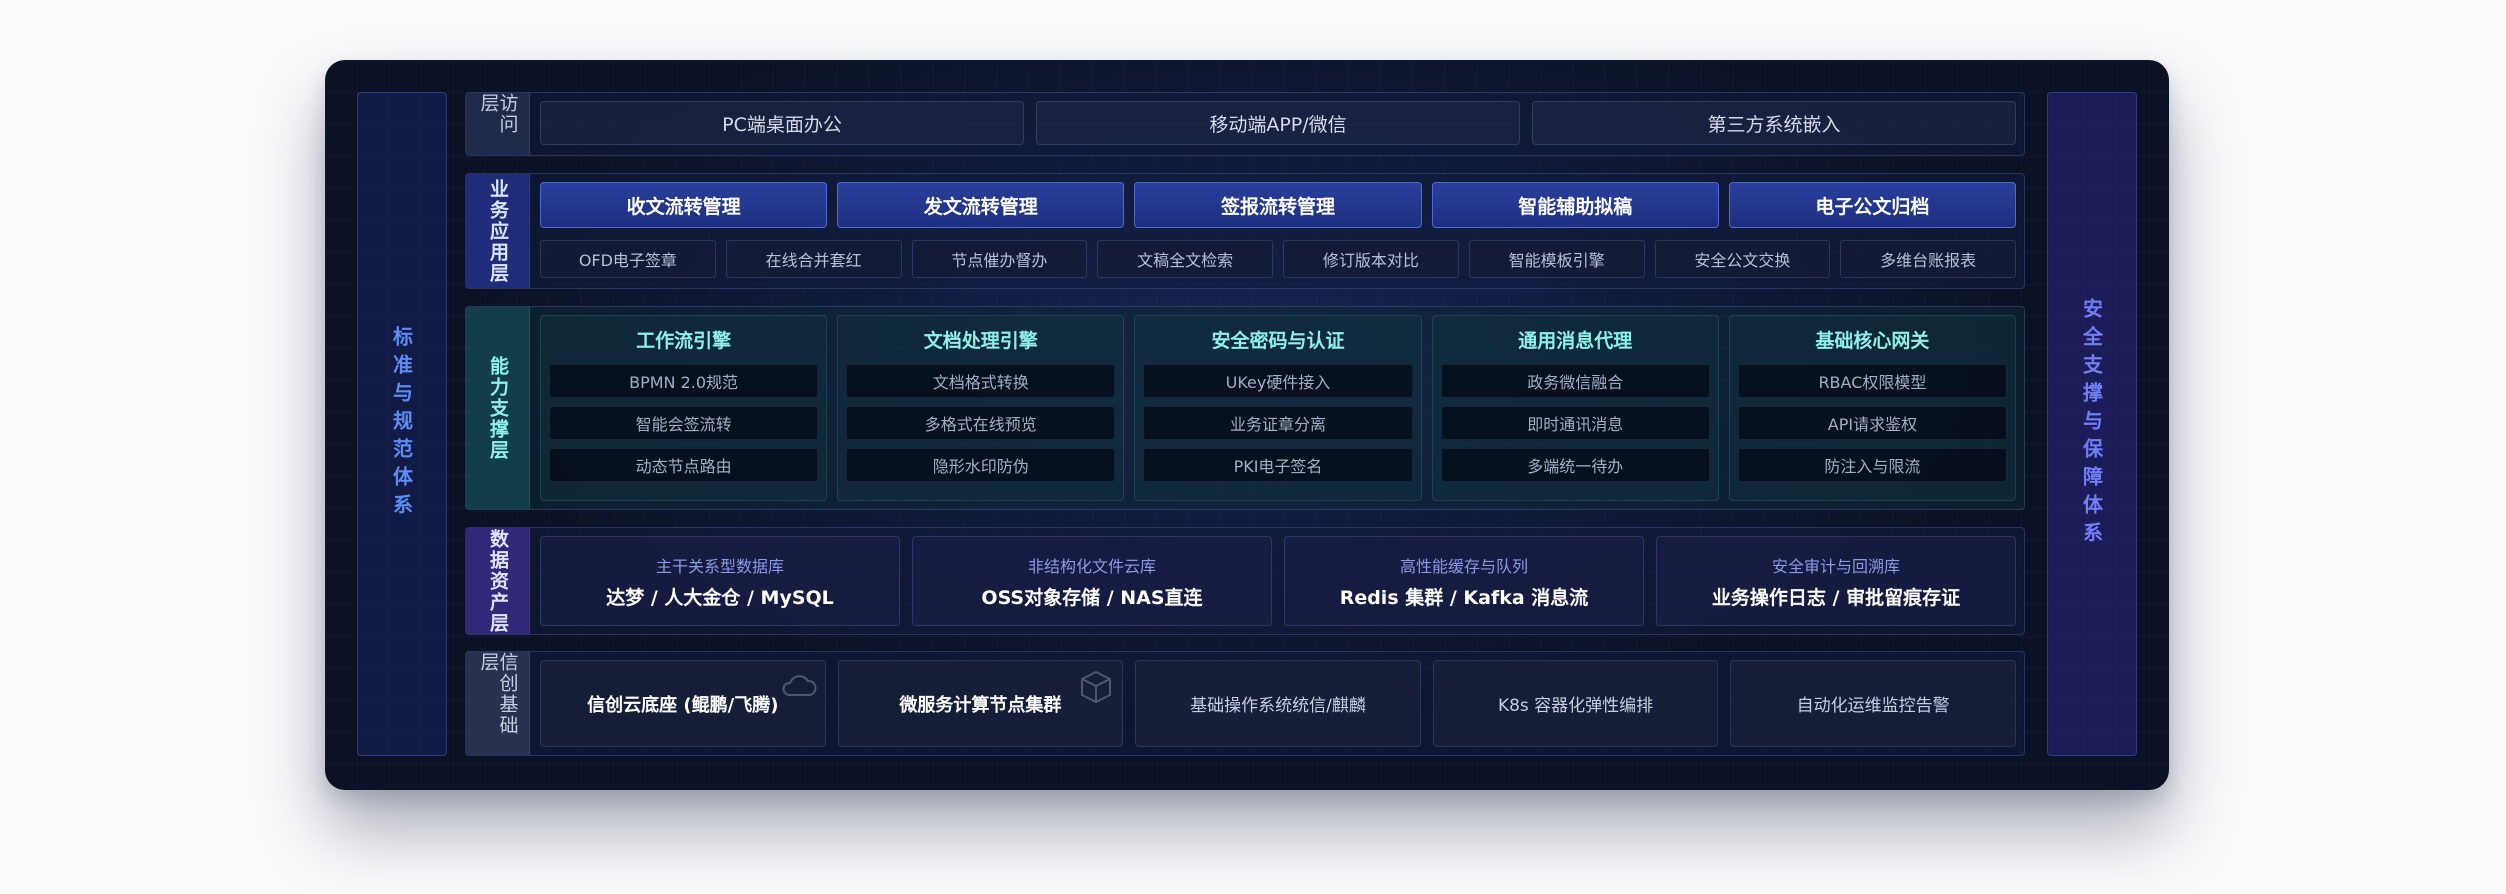 This screenshot has height=894, width=2506. I want to click on data-layer-label-box: 数据资产层, so click(498, 581).